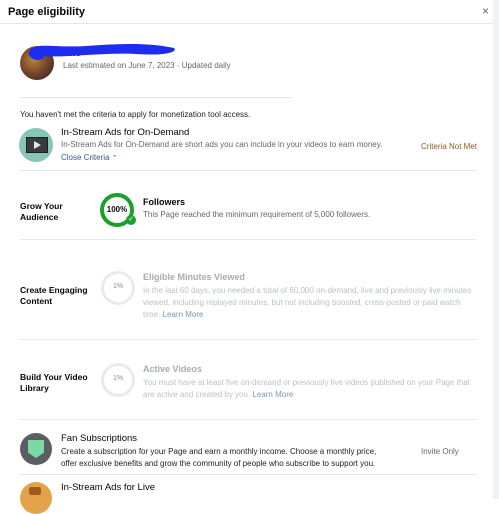 The image size is (499, 514). Describe the element at coordinates (41, 211) in the screenshot. I see `section-label-audience: Grow Your Audience` at that location.